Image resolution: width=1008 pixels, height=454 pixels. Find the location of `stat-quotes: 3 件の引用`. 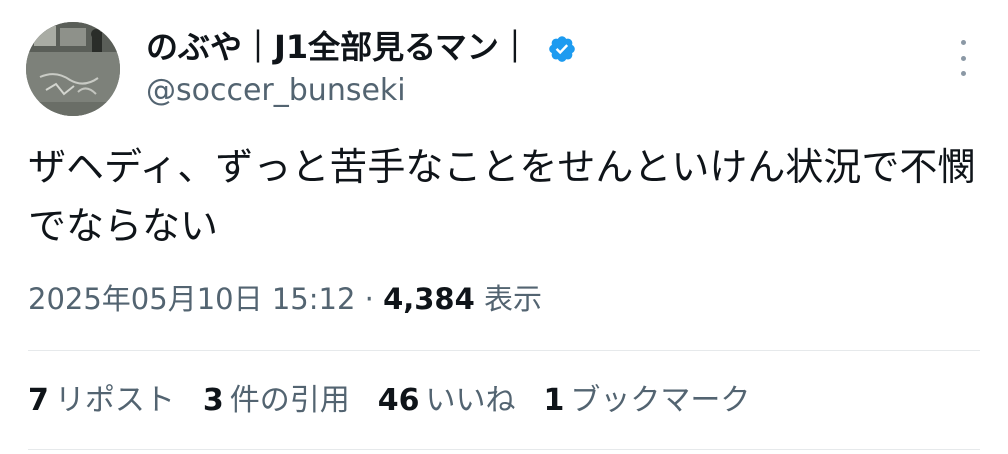

stat-quotes: 3 件の引用 is located at coordinates (276, 401).